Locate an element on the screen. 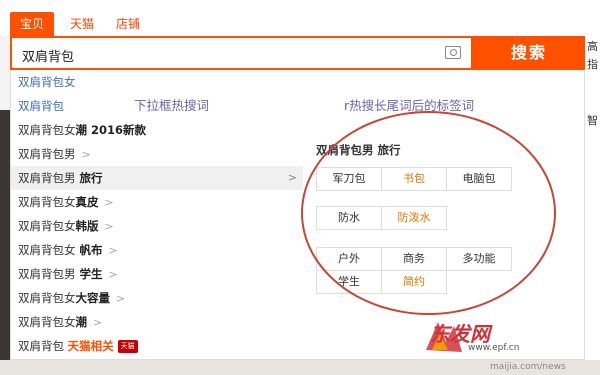  suggestion-item: 双肩背包 天猫相关 天猫 is located at coordinates (157, 346).